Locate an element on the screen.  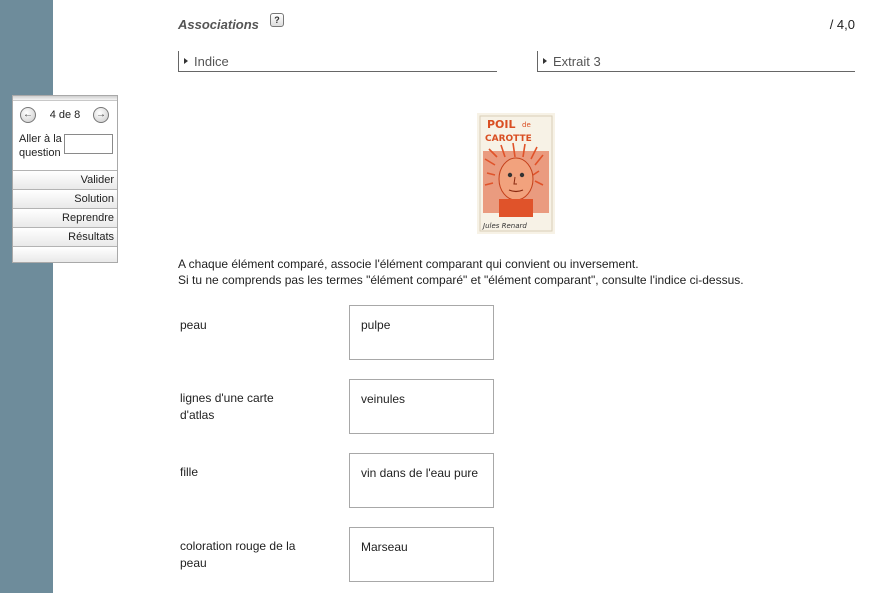
left-sidebar-stripe is located at coordinates (26, 296).